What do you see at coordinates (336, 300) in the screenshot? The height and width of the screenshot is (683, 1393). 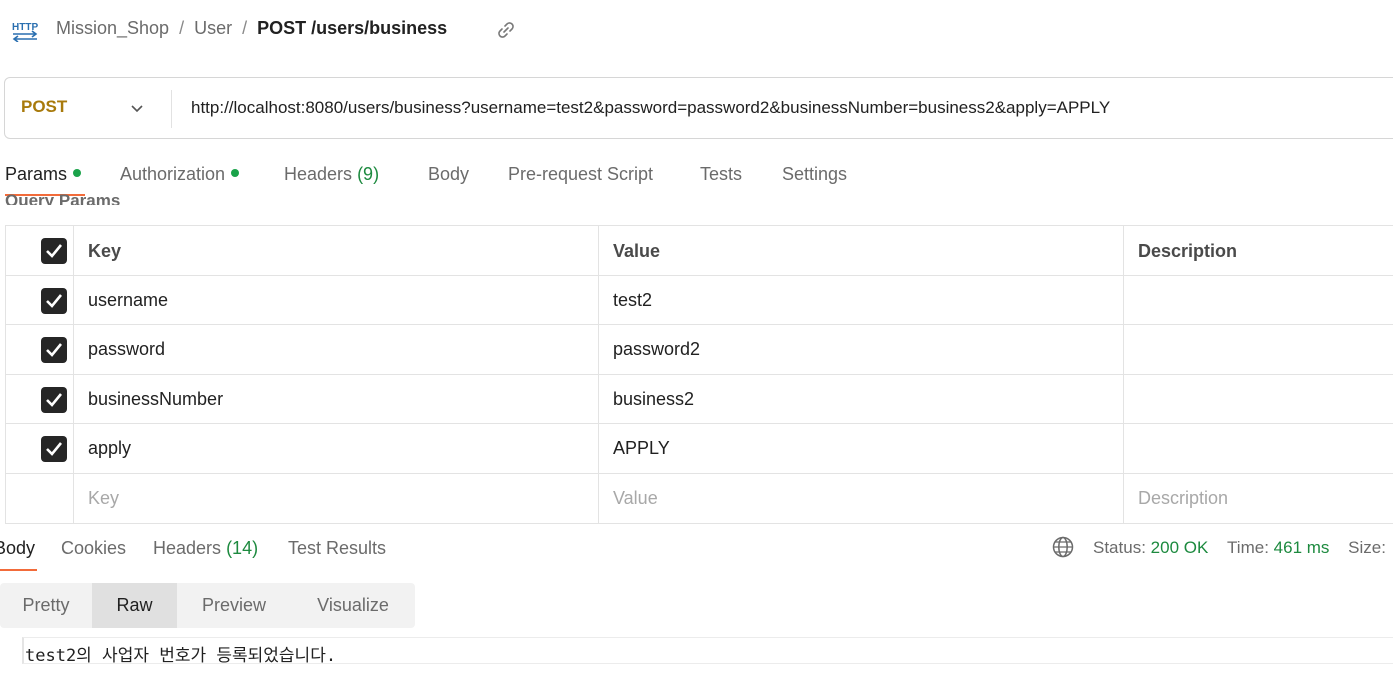 I see `param-key-cell: username` at bounding box center [336, 300].